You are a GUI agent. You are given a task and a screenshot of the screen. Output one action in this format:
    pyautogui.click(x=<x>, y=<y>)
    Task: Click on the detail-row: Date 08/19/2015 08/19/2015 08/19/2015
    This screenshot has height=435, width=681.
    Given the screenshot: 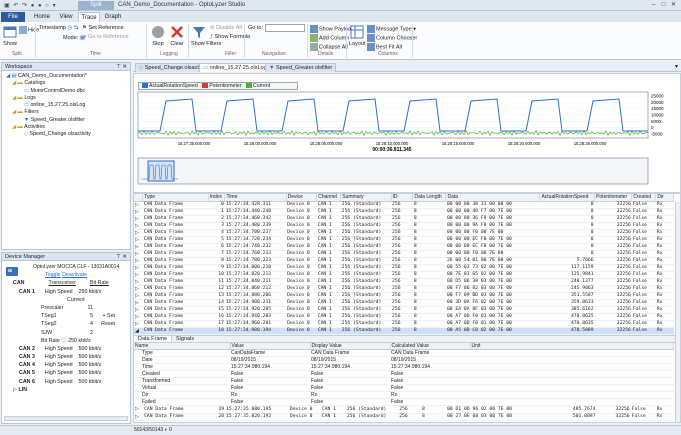 What is the action you would take?
    pyautogui.click(x=404, y=360)
    